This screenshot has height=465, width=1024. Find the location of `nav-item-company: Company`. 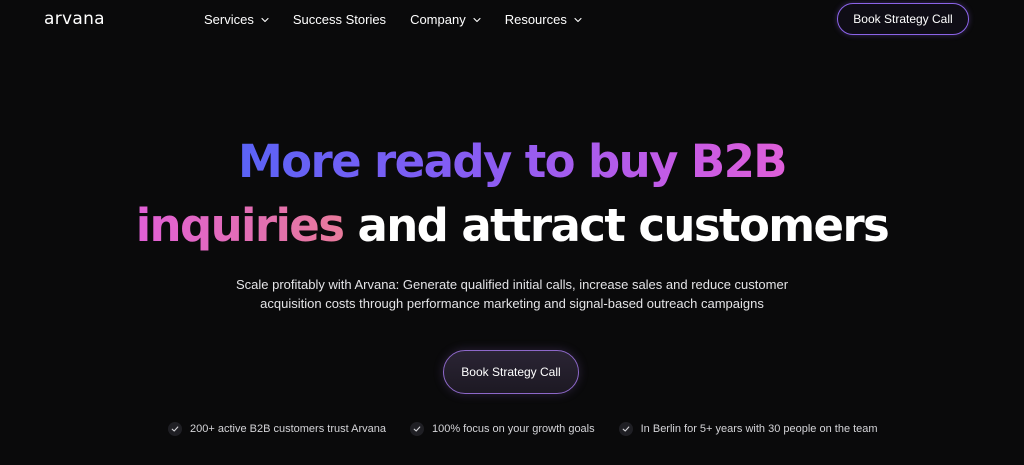

nav-item-company: Company is located at coordinates (445, 19).